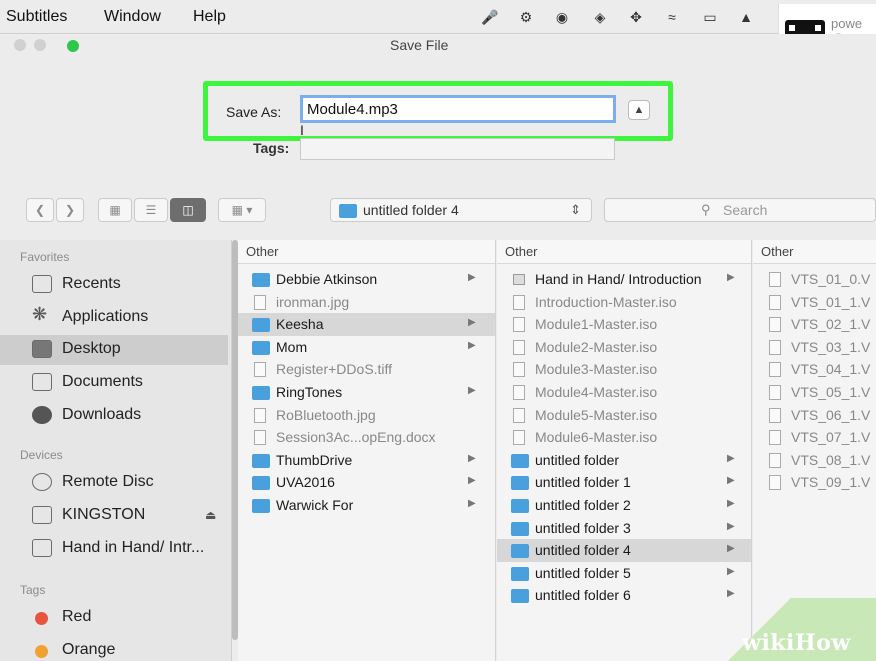 Image resolution: width=876 pixels, height=661 pixels. What do you see at coordinates (40, 45) in the screenshot?
I see `minimize-button` at bounding box center [40, 45].